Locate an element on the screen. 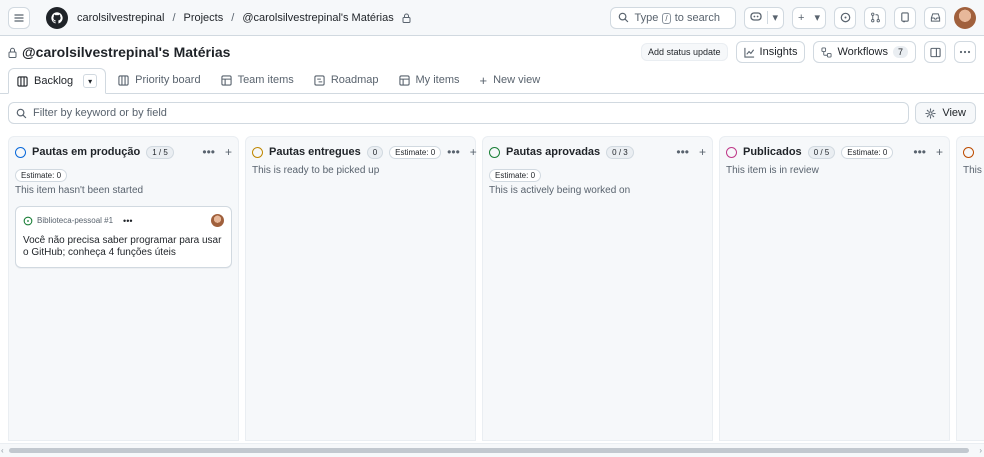 The width and height of the screenshot is (984, 457). issues-icon is located at coordinates (845, 17).